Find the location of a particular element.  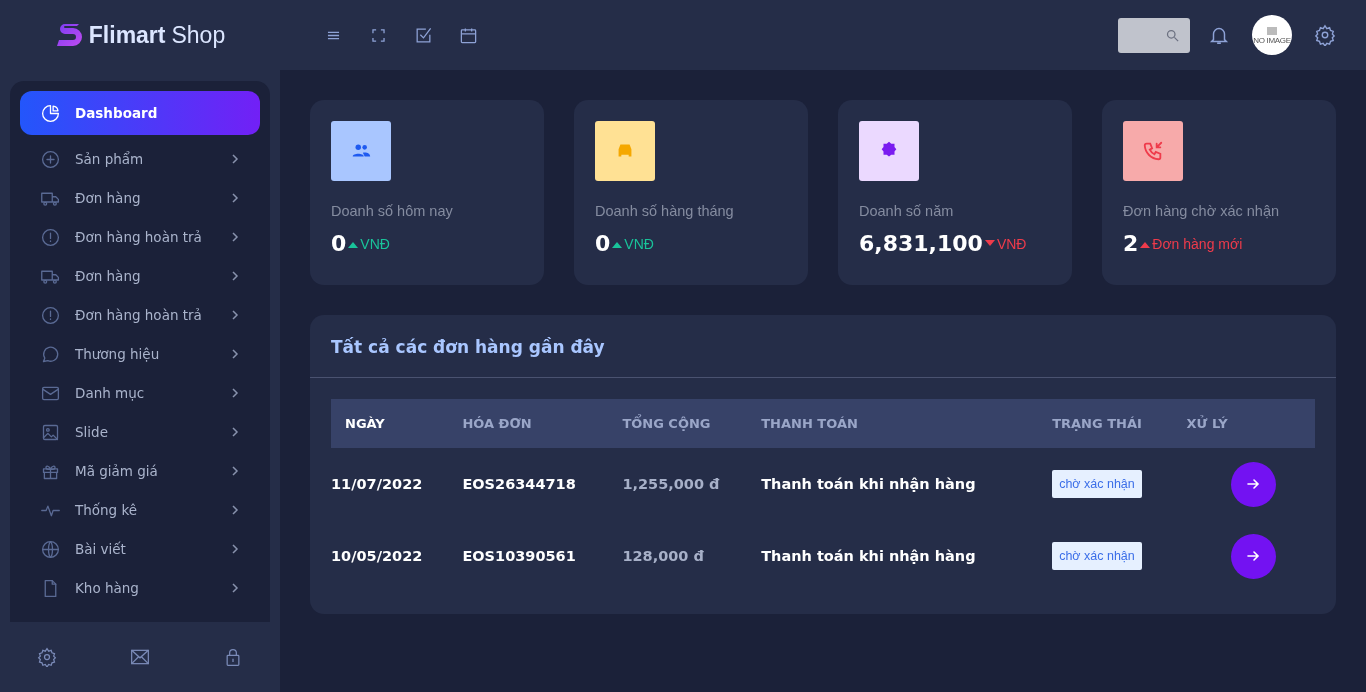

globe-icon is located at coordinates (50, 549).